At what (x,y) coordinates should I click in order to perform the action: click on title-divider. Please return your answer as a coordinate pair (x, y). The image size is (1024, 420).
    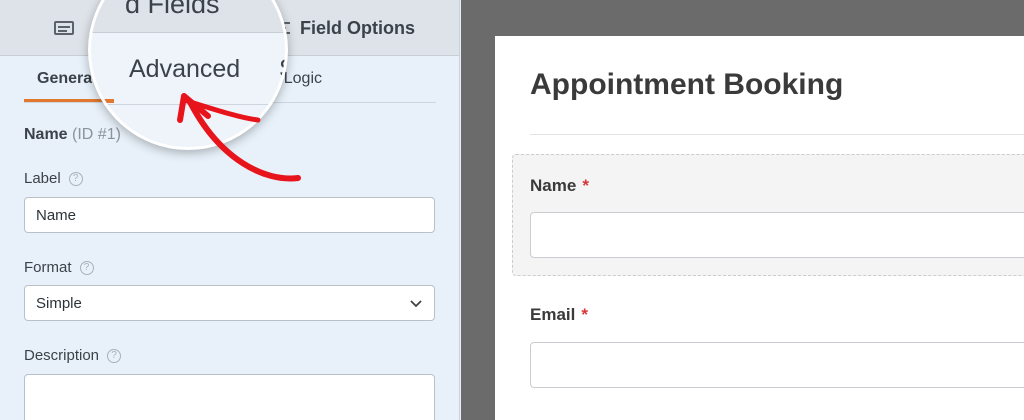
    Looking at the image, I should click on (777, 134).